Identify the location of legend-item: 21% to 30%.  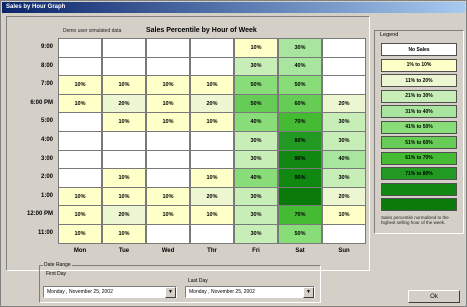
(419, 96).